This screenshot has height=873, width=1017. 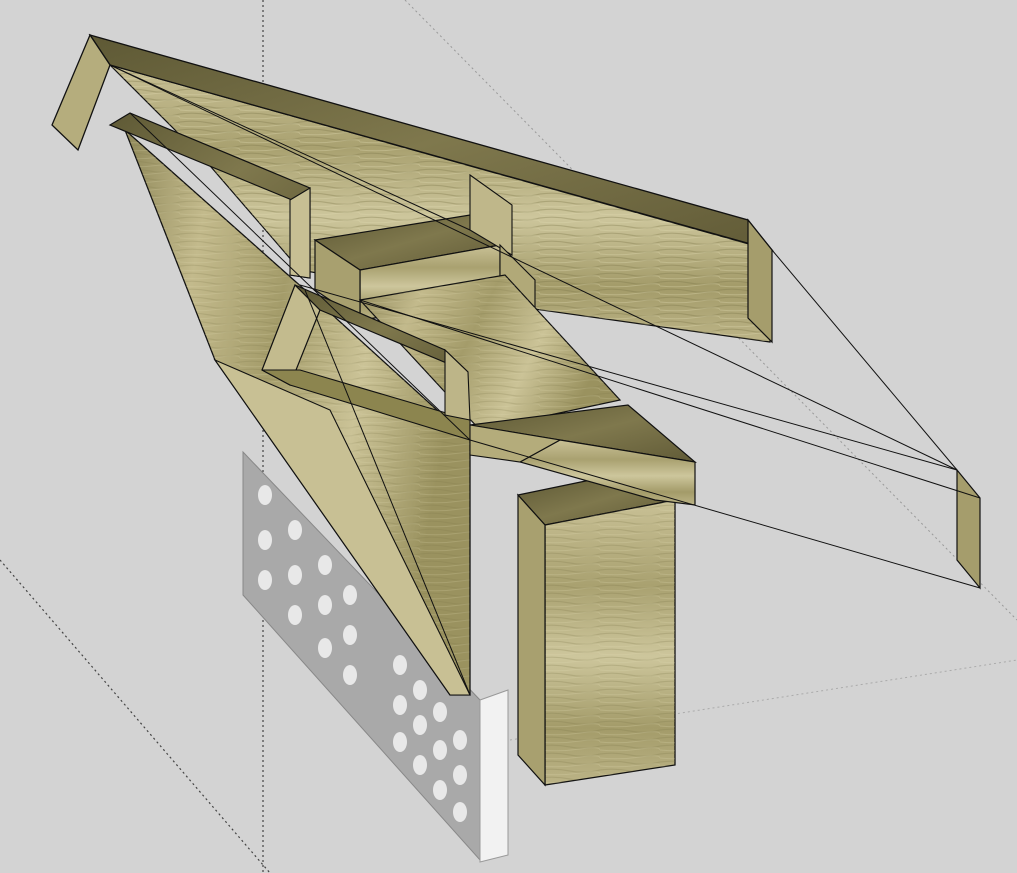 I want to click on end-plate-face, so click(x=968, y=529).